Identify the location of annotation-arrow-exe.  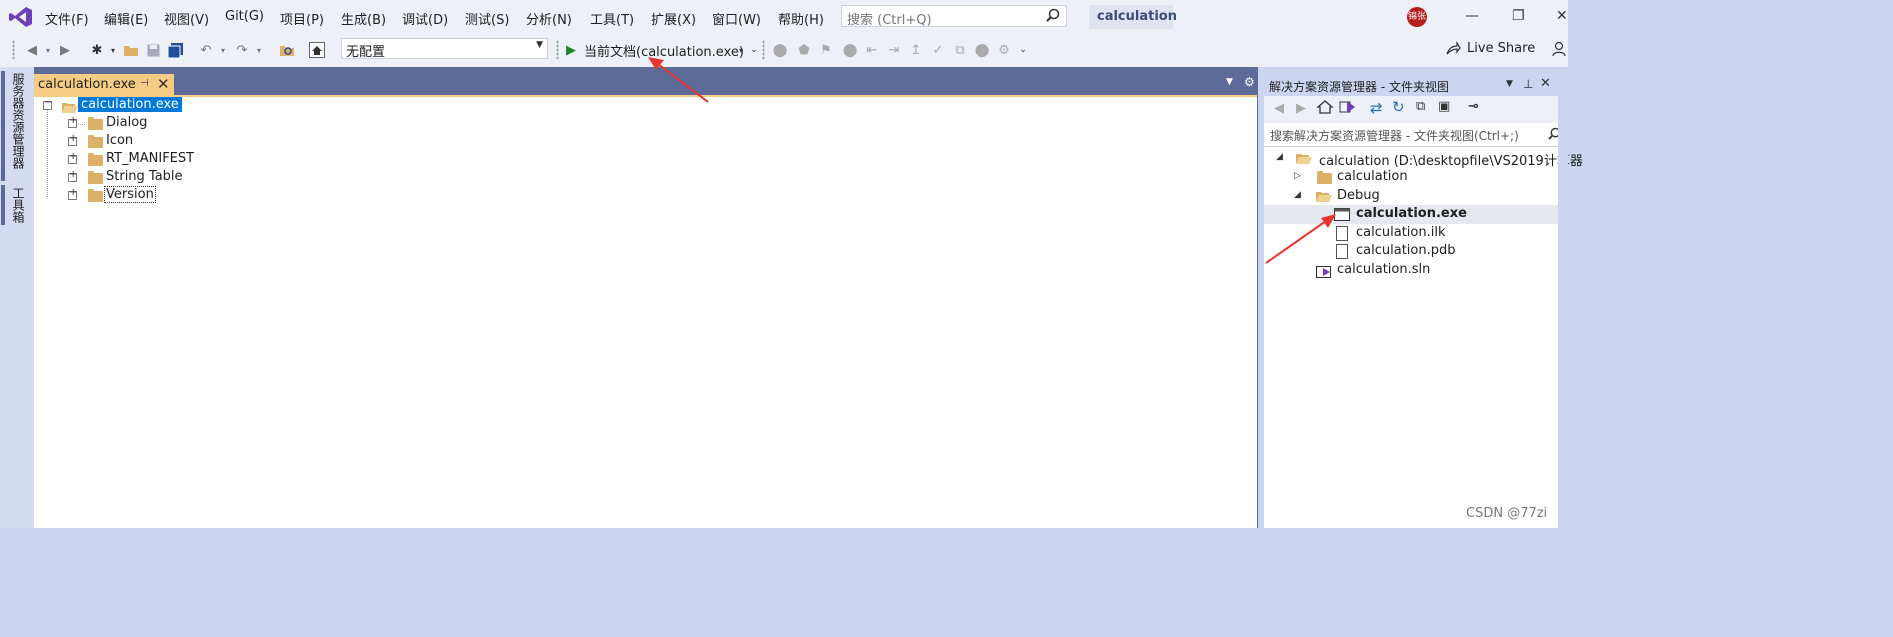
(1300, 239).